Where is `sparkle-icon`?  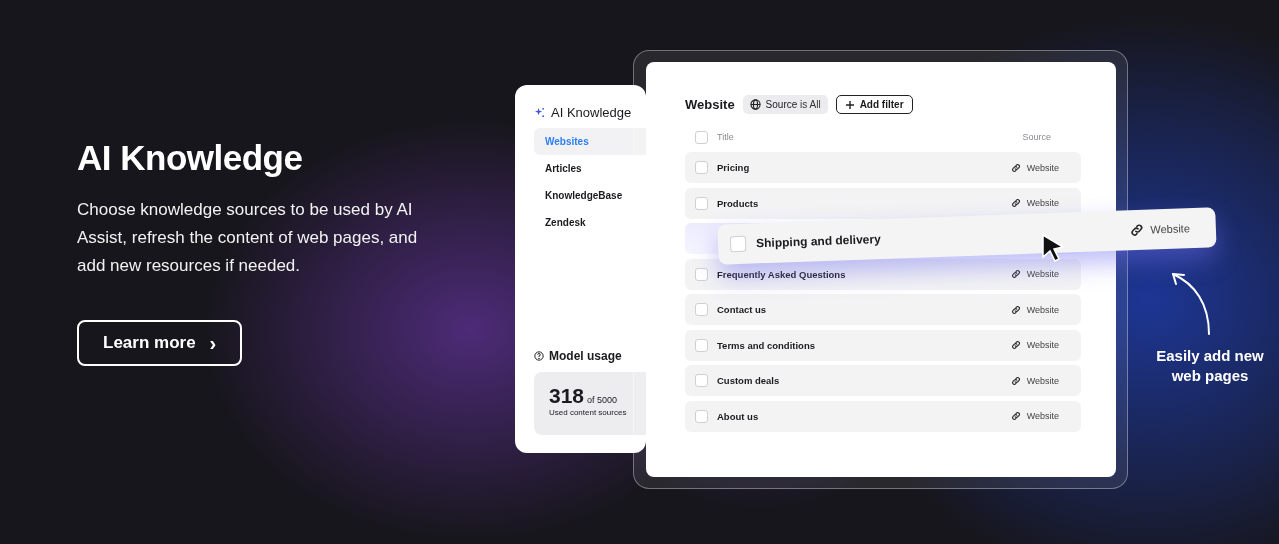
sparkle-icon is located at coordinates (539, 112).